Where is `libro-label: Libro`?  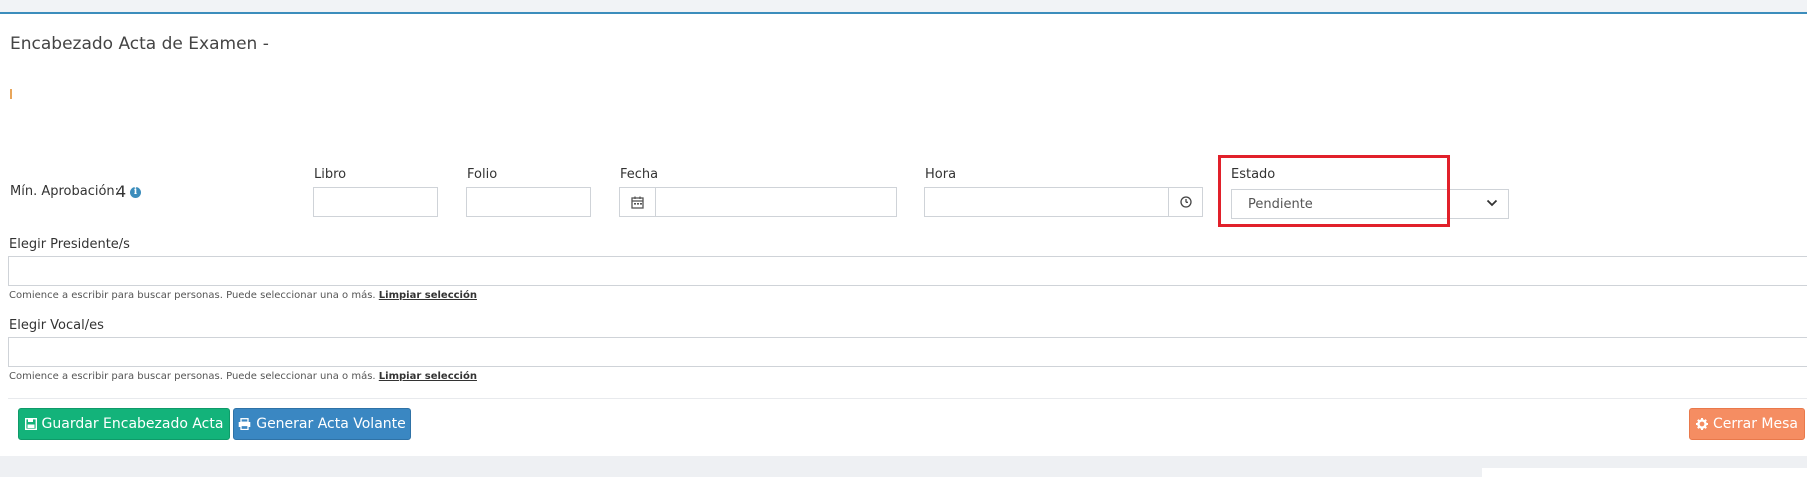
libro-label: Libro is located at coordinates (330, 174).